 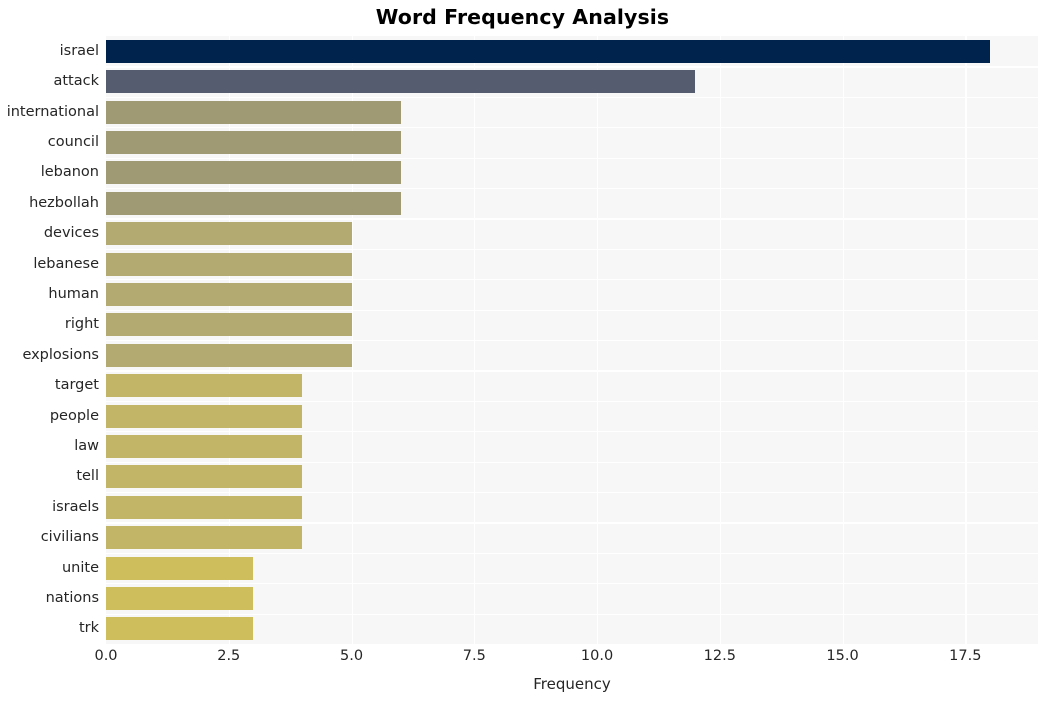 What do you see at coordinates (204, 446) in the screenshot?
I see `bar-law` at bounding box center [204, 446].